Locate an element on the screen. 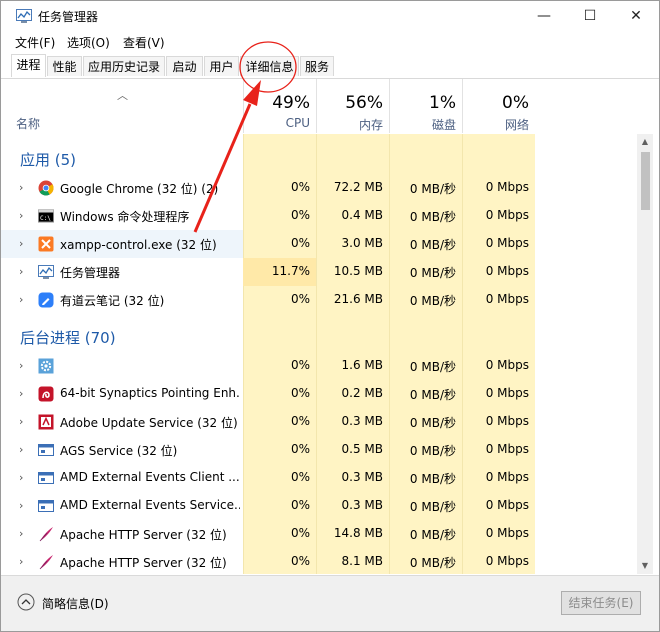 The height and width of the screenshot is (632, 660). fewer-details-link: 简略信息(D) is located at coordinates (75, 603).